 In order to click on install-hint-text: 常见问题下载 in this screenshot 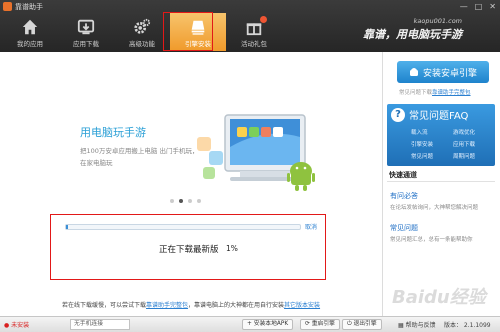, I will do `click(416, 93)`.